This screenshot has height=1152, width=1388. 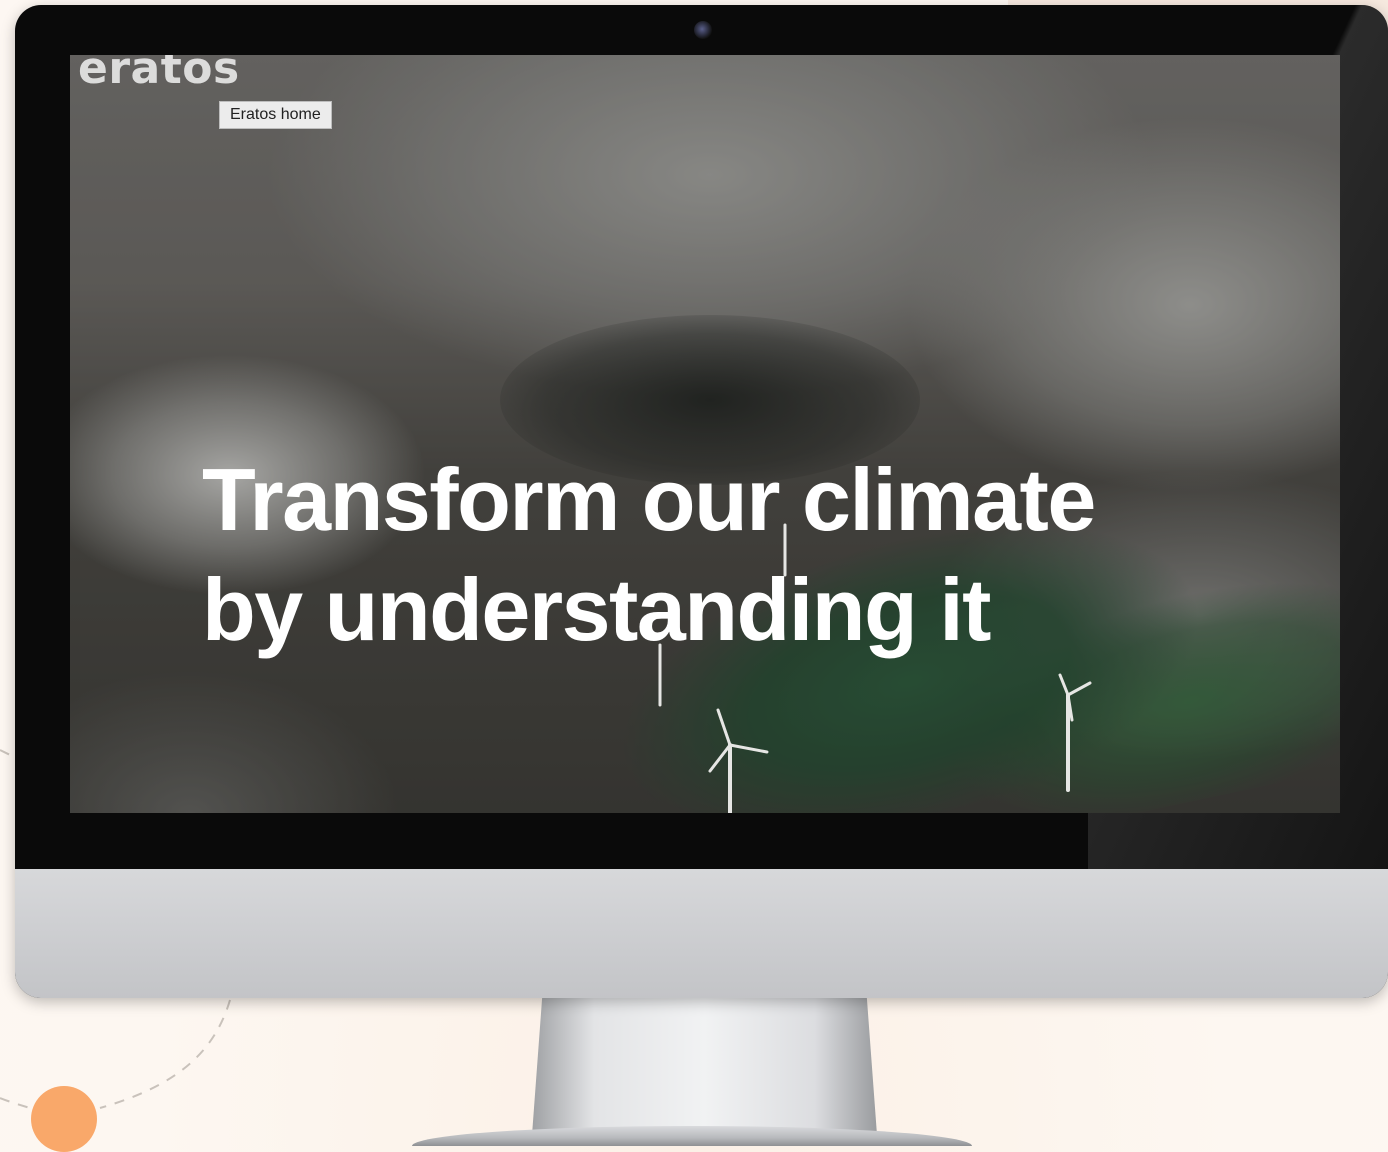 I want to click on monitor-stand-base, so click(x=692, y=1136).